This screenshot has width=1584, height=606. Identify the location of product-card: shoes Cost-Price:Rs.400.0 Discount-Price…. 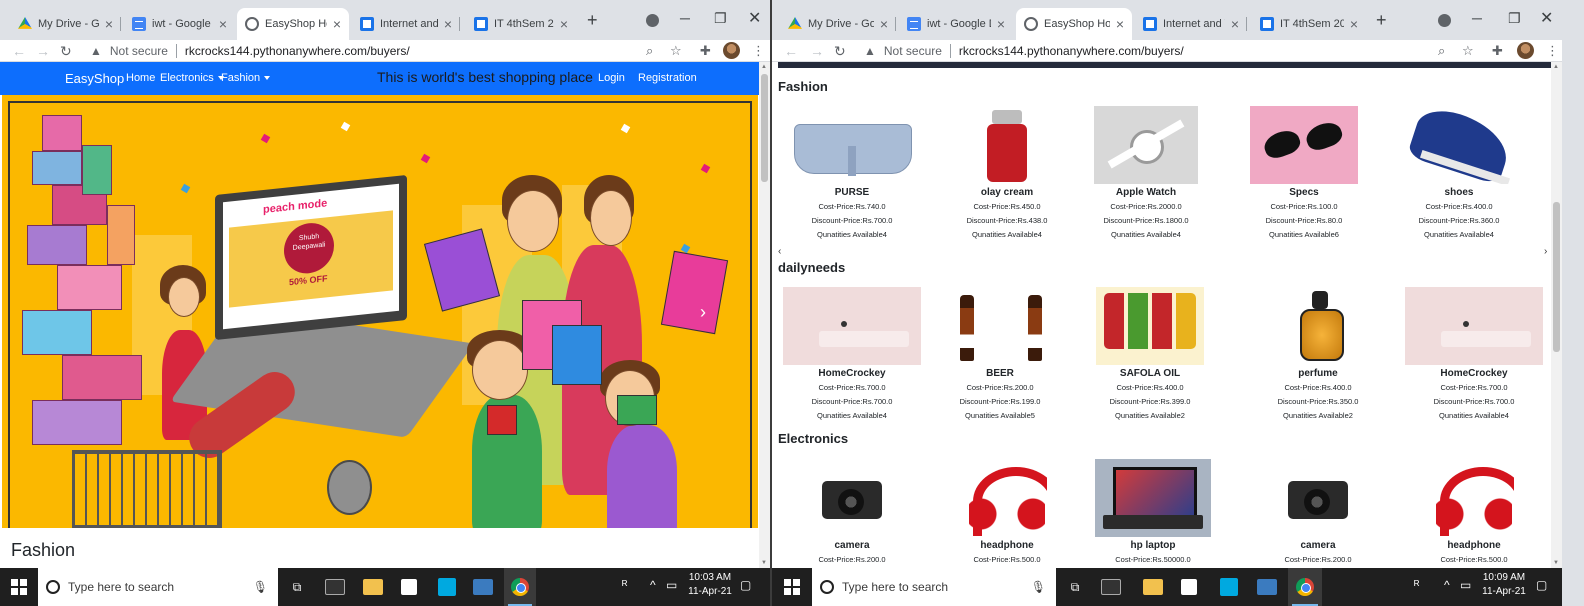
(1459, 174).